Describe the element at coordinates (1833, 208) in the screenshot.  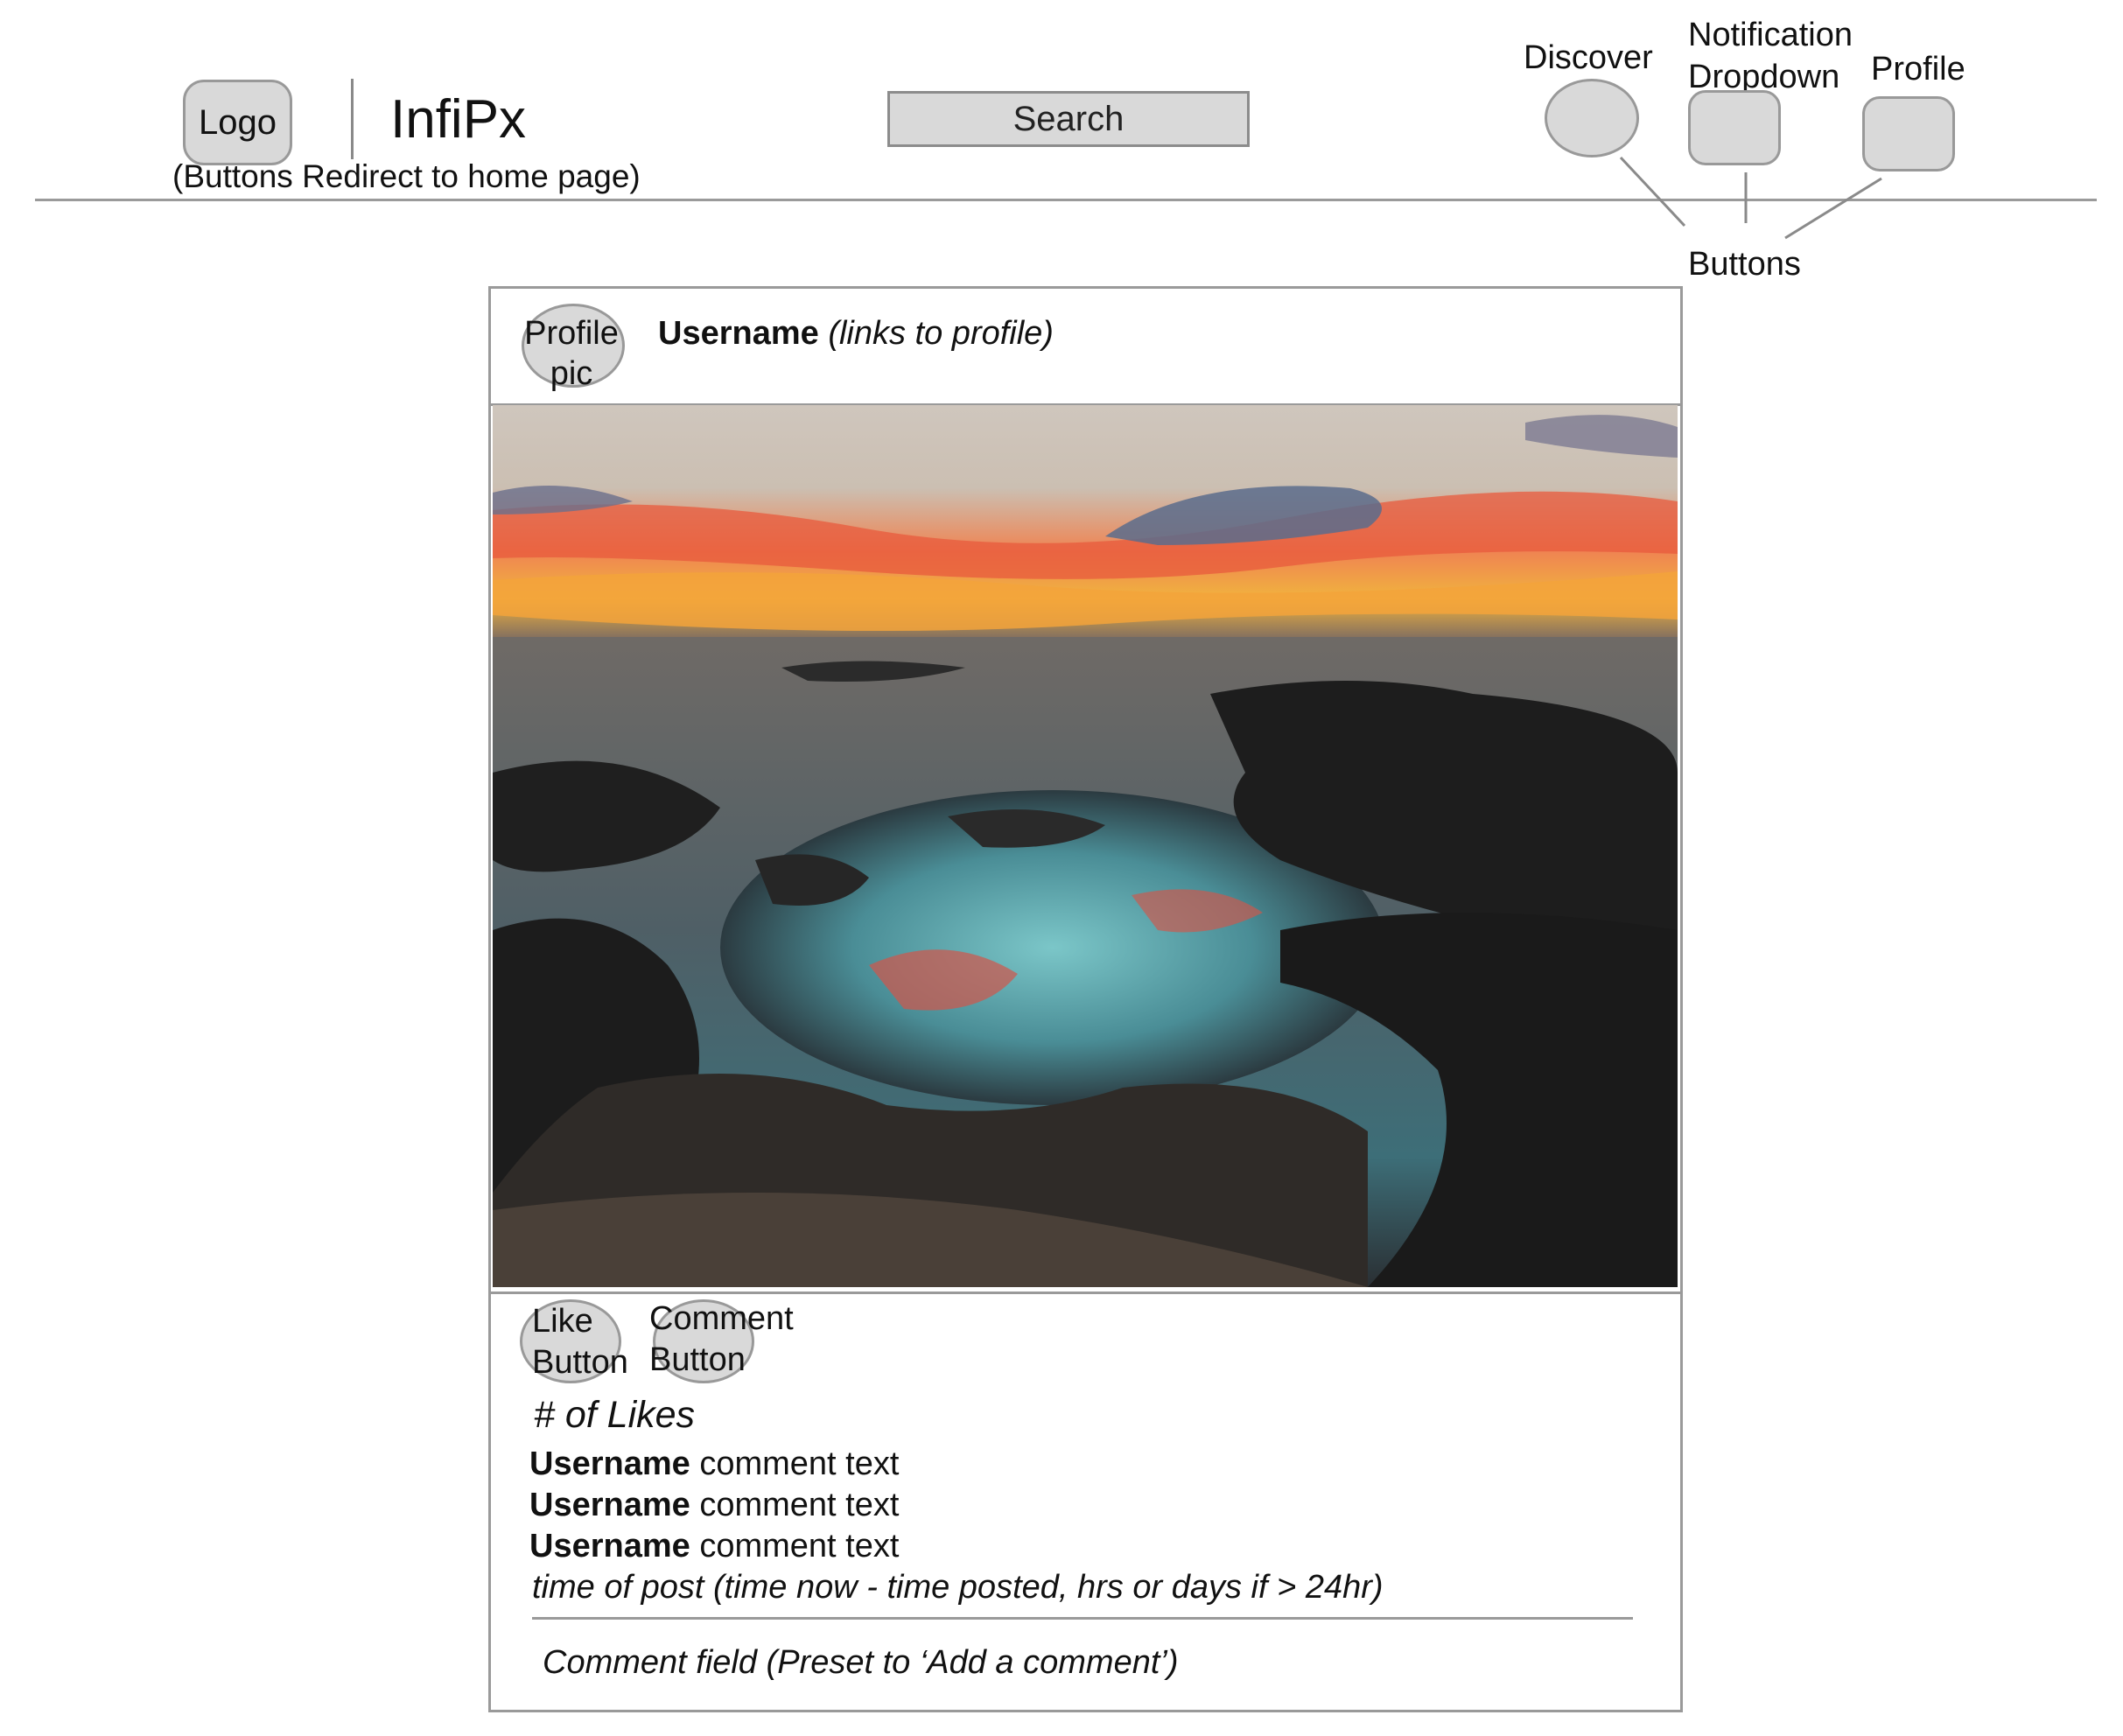
I see `callout-line-profile` at that location.